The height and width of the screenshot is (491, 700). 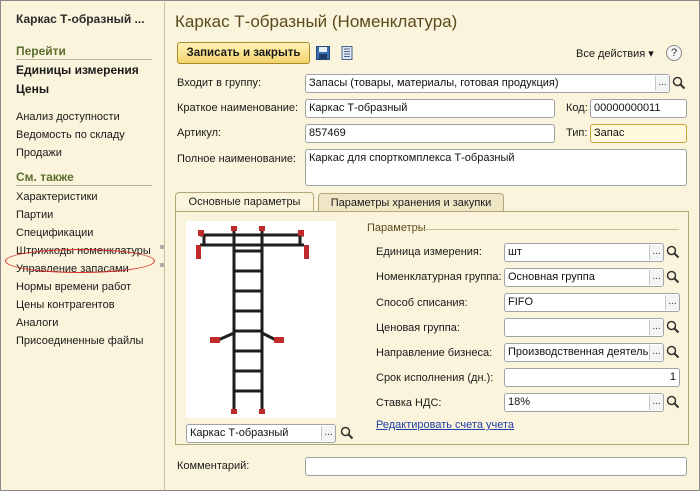 I want to click on sidebar-item-units: Единицы измерения, so click(x=90, y=71).